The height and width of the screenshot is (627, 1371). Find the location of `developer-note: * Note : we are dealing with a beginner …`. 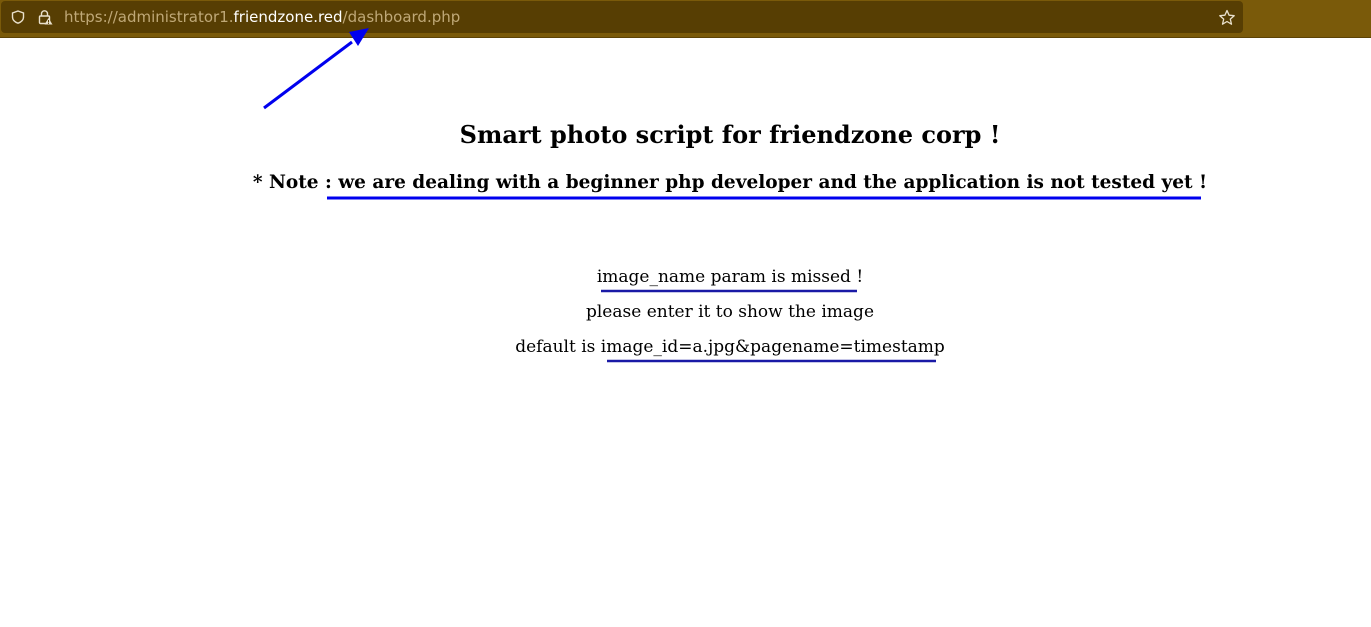

developer-note: * Note : we are dealing with a beginner … is located at coordinates (730, 182).